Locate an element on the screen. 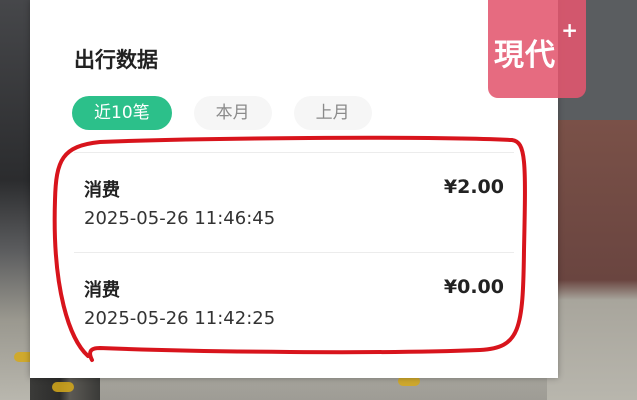 The height and width of the screenshot is (400, 637). watermark-plus: + is located at coordinates (569, 30).